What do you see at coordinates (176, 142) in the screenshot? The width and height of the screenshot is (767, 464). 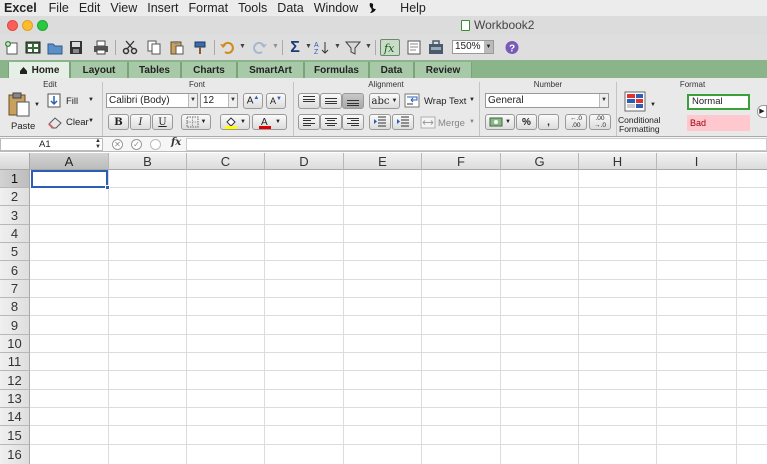 I see `insert-function-fx-button: fx` at bounding box center [176, 142].